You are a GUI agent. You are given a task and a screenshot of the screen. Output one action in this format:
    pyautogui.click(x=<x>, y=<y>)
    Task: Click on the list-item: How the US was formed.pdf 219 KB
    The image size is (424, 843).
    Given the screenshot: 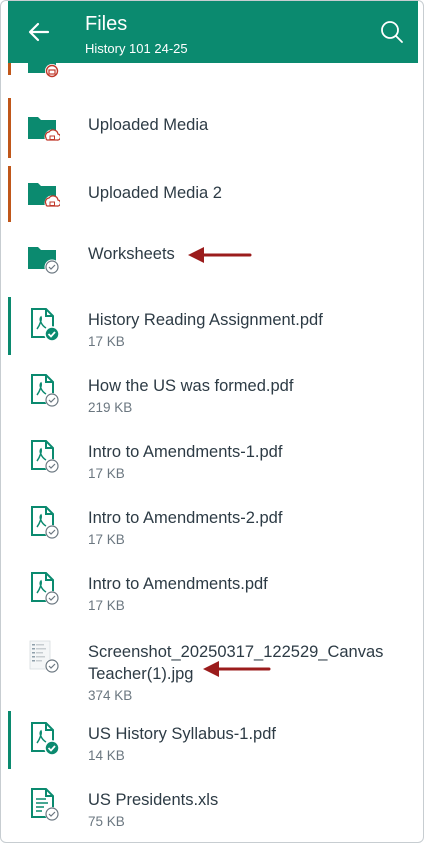 What is the action you would take?
    pyautogui.click(x=213, y=392)
    